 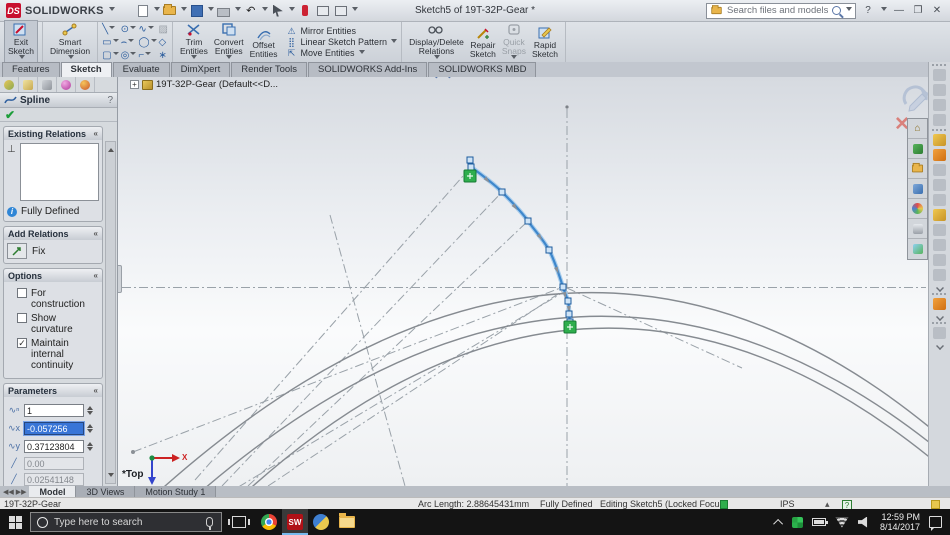 What do you see at coordinates (305, 10) in the screenshot?
I see `rebuild-icon` at bounding box center [305, 10].